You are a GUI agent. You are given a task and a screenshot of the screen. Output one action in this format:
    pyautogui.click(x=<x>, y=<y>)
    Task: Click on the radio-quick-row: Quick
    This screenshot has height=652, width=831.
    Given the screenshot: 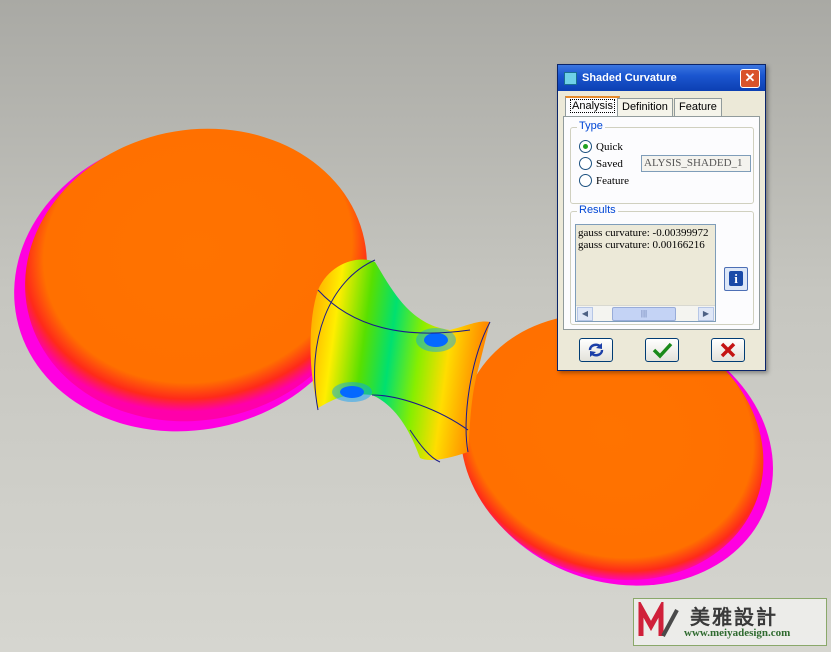 What is the action you would take?
    pyautogui.click(x=601, y=147)
    